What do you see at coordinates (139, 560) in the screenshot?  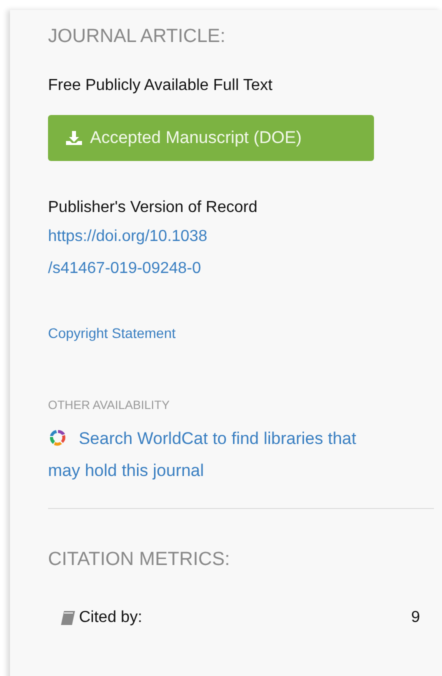 I see `section-heading: CITATION METRICS:` at bounding box center [139, 560].